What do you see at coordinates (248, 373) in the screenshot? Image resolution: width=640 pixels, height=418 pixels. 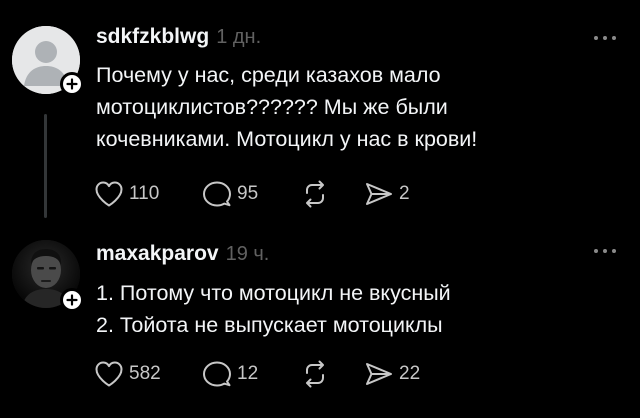 I see `reply-count: 12` at bounding box center [248, 373].